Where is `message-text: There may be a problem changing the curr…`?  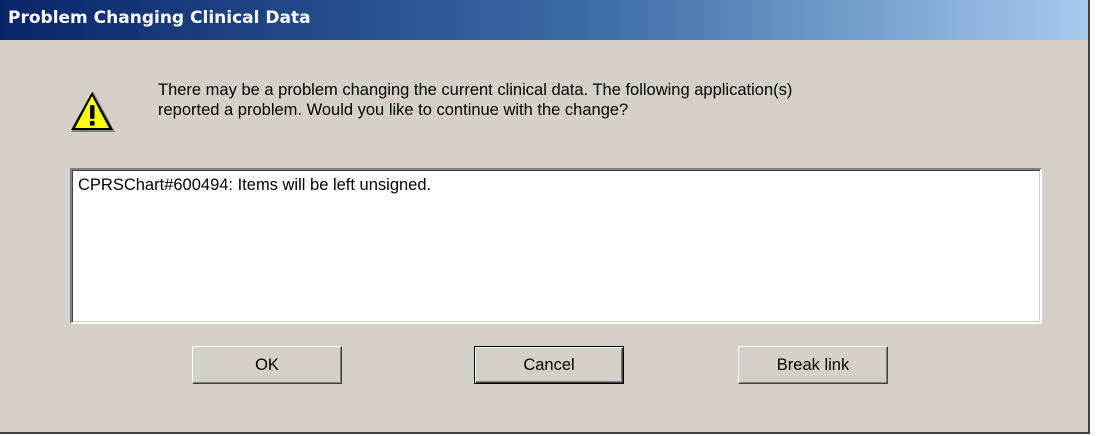
message-text: There may be a problem changing the curr… is located at coordinates (588, 100).